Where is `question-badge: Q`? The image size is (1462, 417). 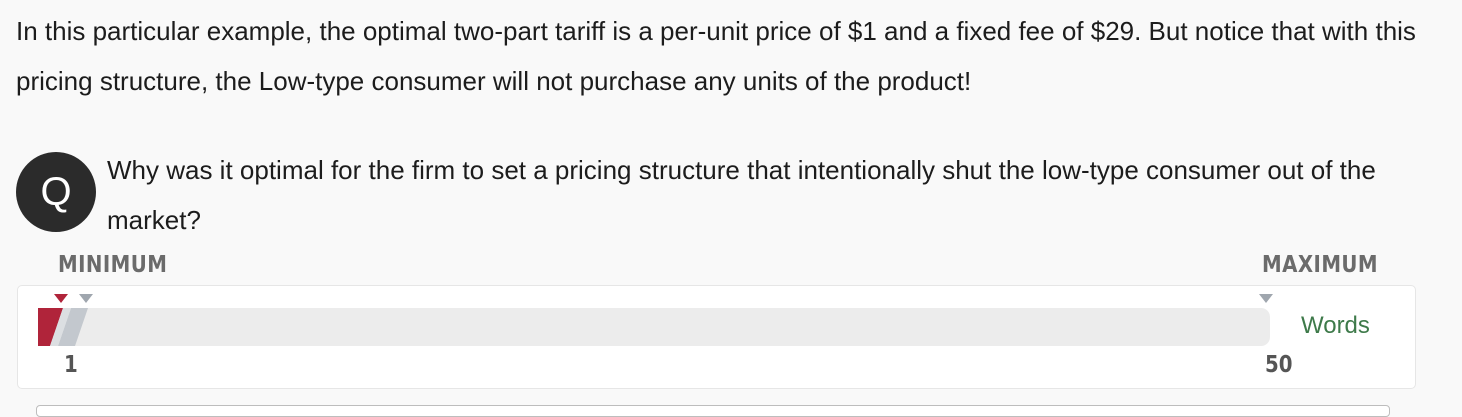 question-badge: Q is located at coordinates (56, 192).